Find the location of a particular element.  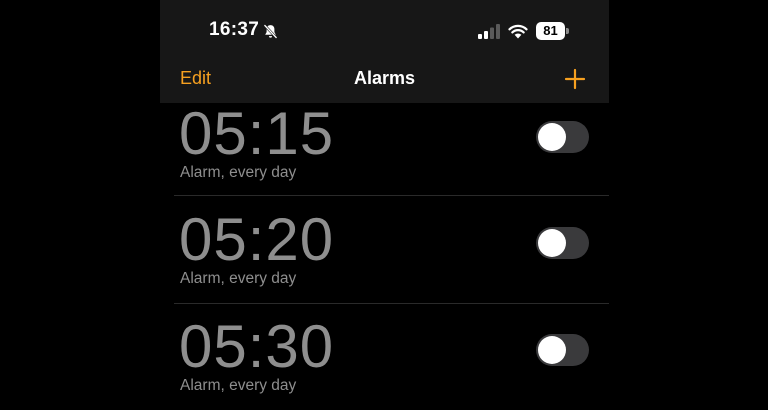

wifi-icon is located at coordinates (518, 31).